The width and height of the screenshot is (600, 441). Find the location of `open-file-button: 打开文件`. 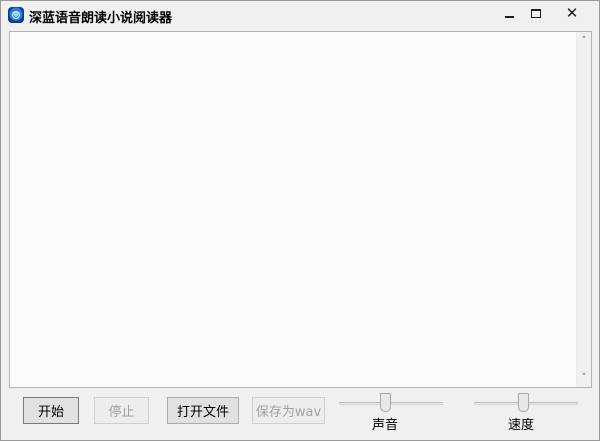

open-file-button: 打开文件 is located at coordinates (203, 410).